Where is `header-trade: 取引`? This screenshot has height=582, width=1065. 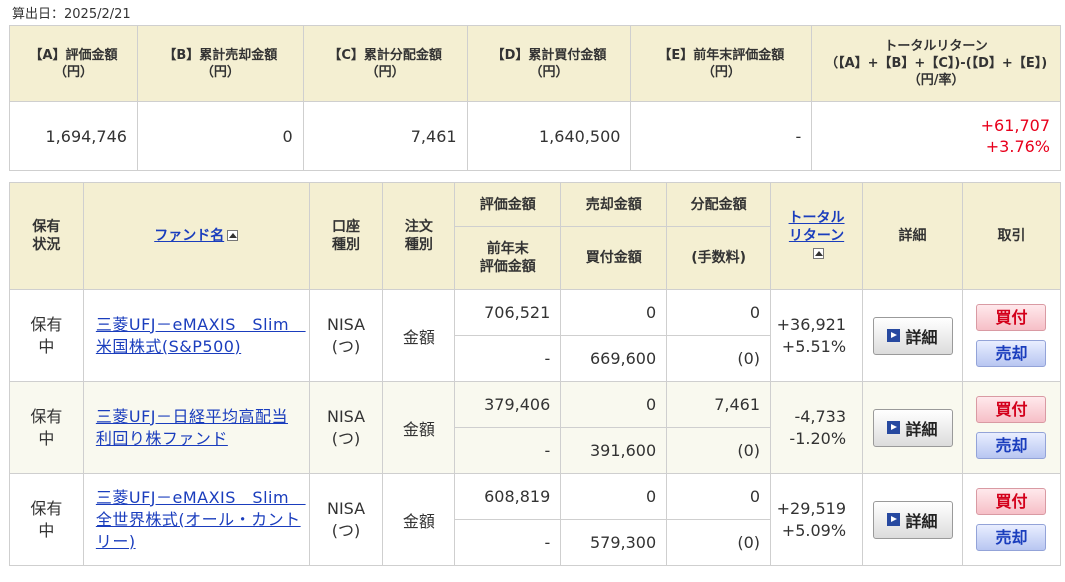
header-trade: 取引 is located at coordinates (1011, 236).